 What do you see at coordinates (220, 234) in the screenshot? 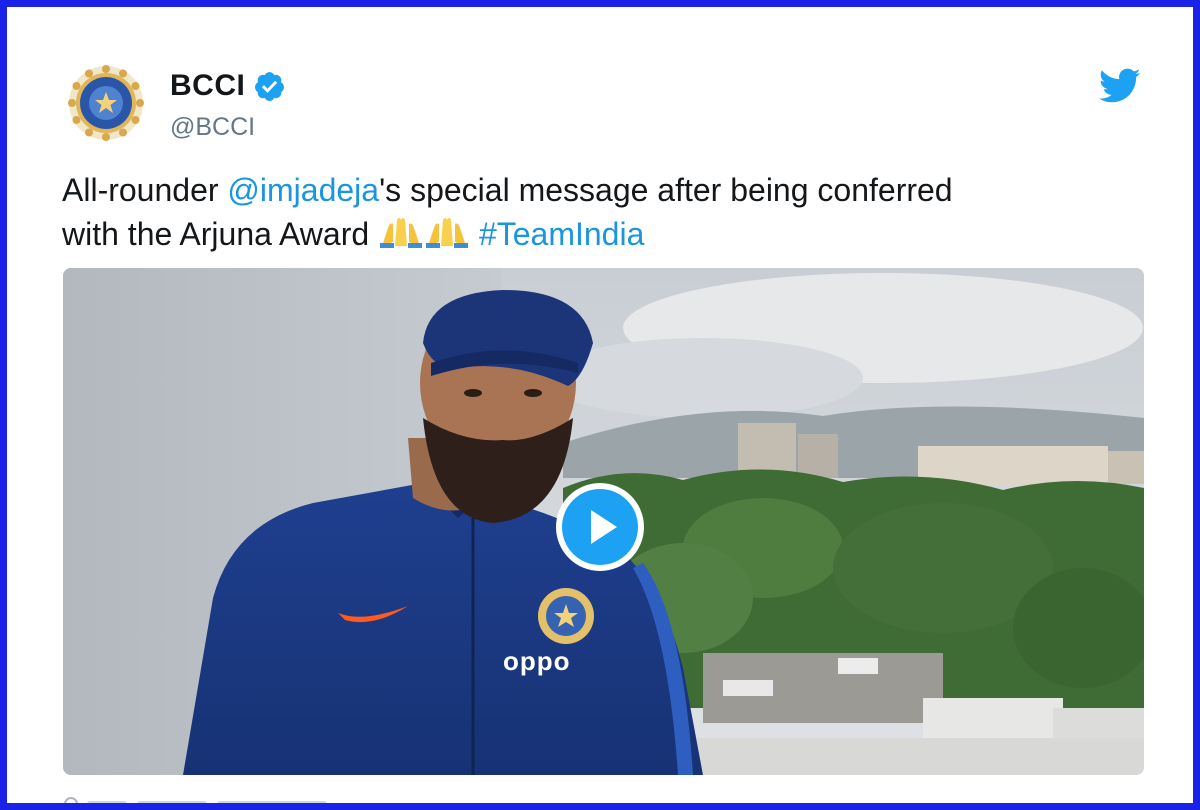
I see `tweet-text-part: with the Arjuna Award` at bounding box center [220, 234].